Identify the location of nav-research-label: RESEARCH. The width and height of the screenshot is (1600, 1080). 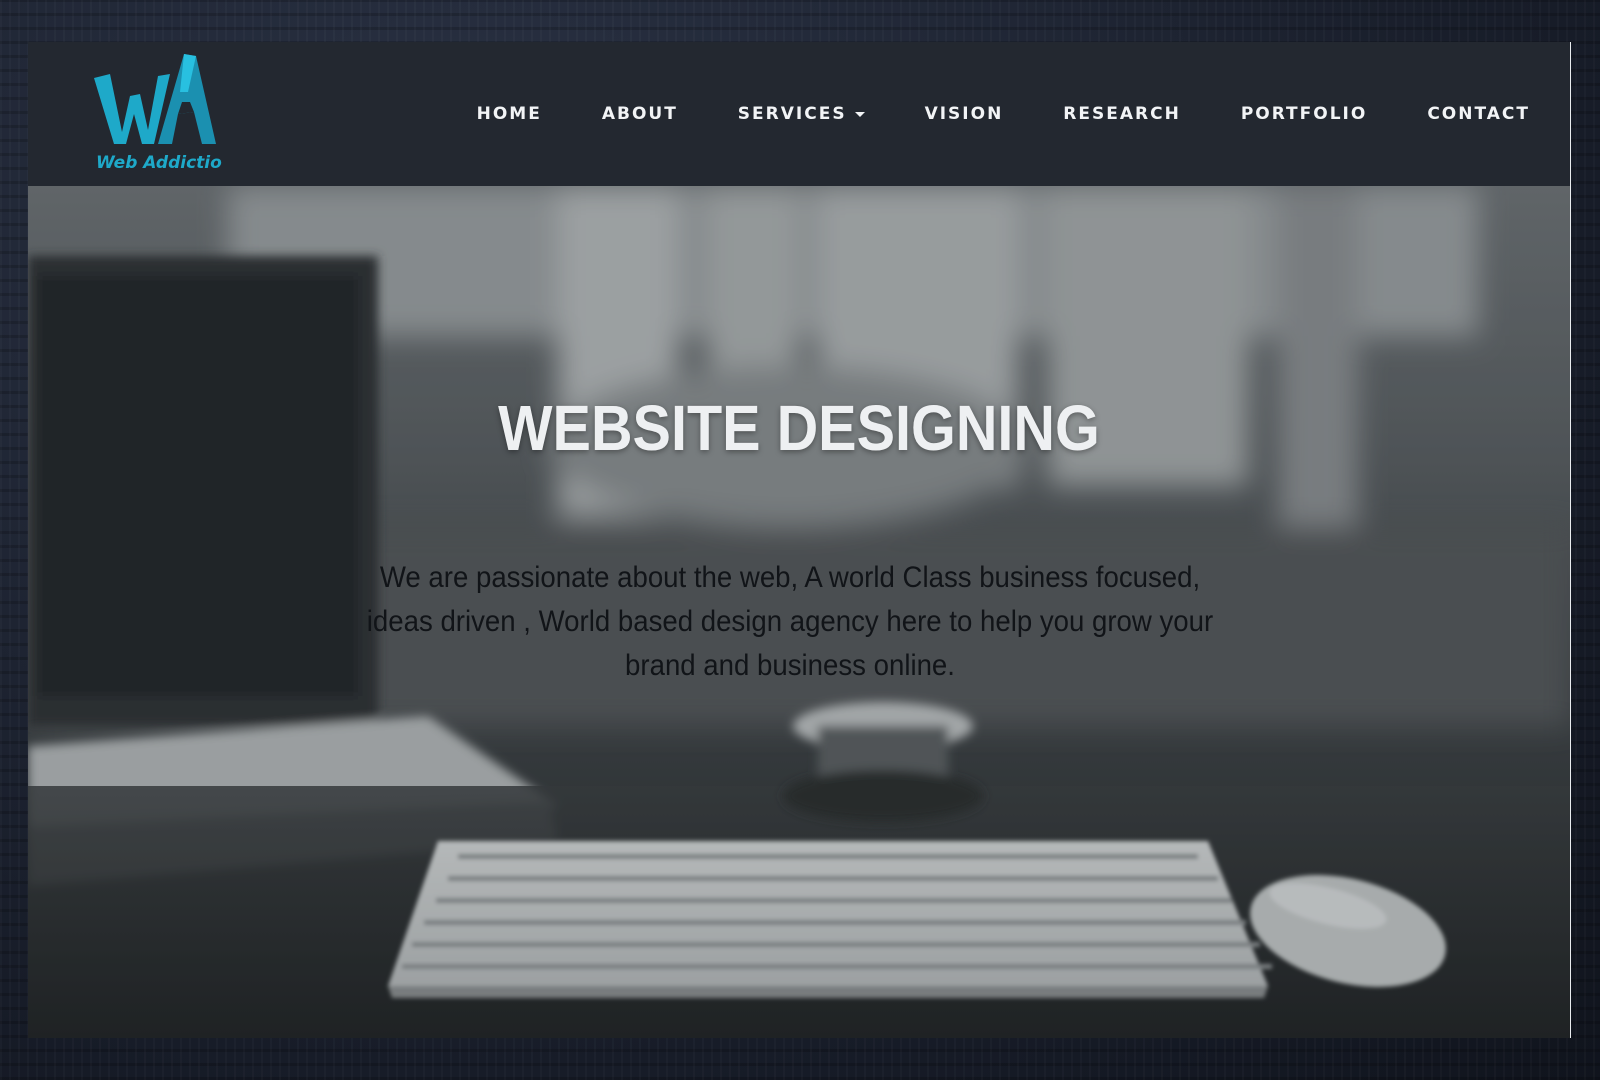
(1122, 114).